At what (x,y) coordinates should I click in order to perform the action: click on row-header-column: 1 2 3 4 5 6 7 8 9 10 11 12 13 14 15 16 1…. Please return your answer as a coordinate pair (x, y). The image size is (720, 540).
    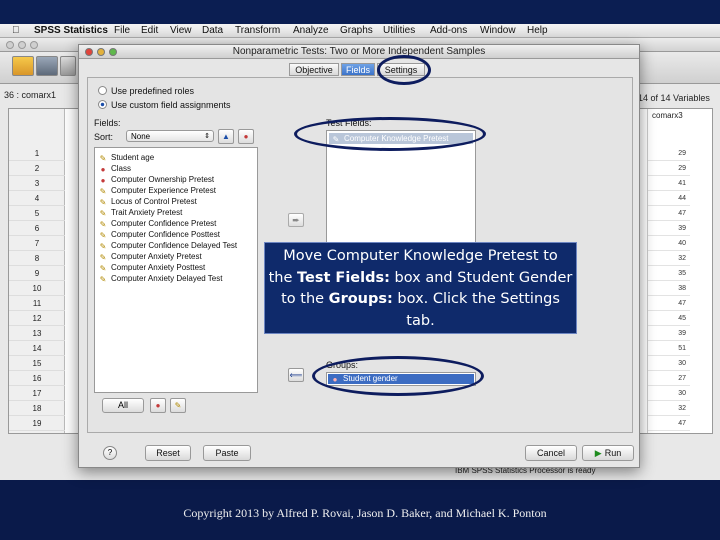
    Looking at the image, I should click on (37, 271).